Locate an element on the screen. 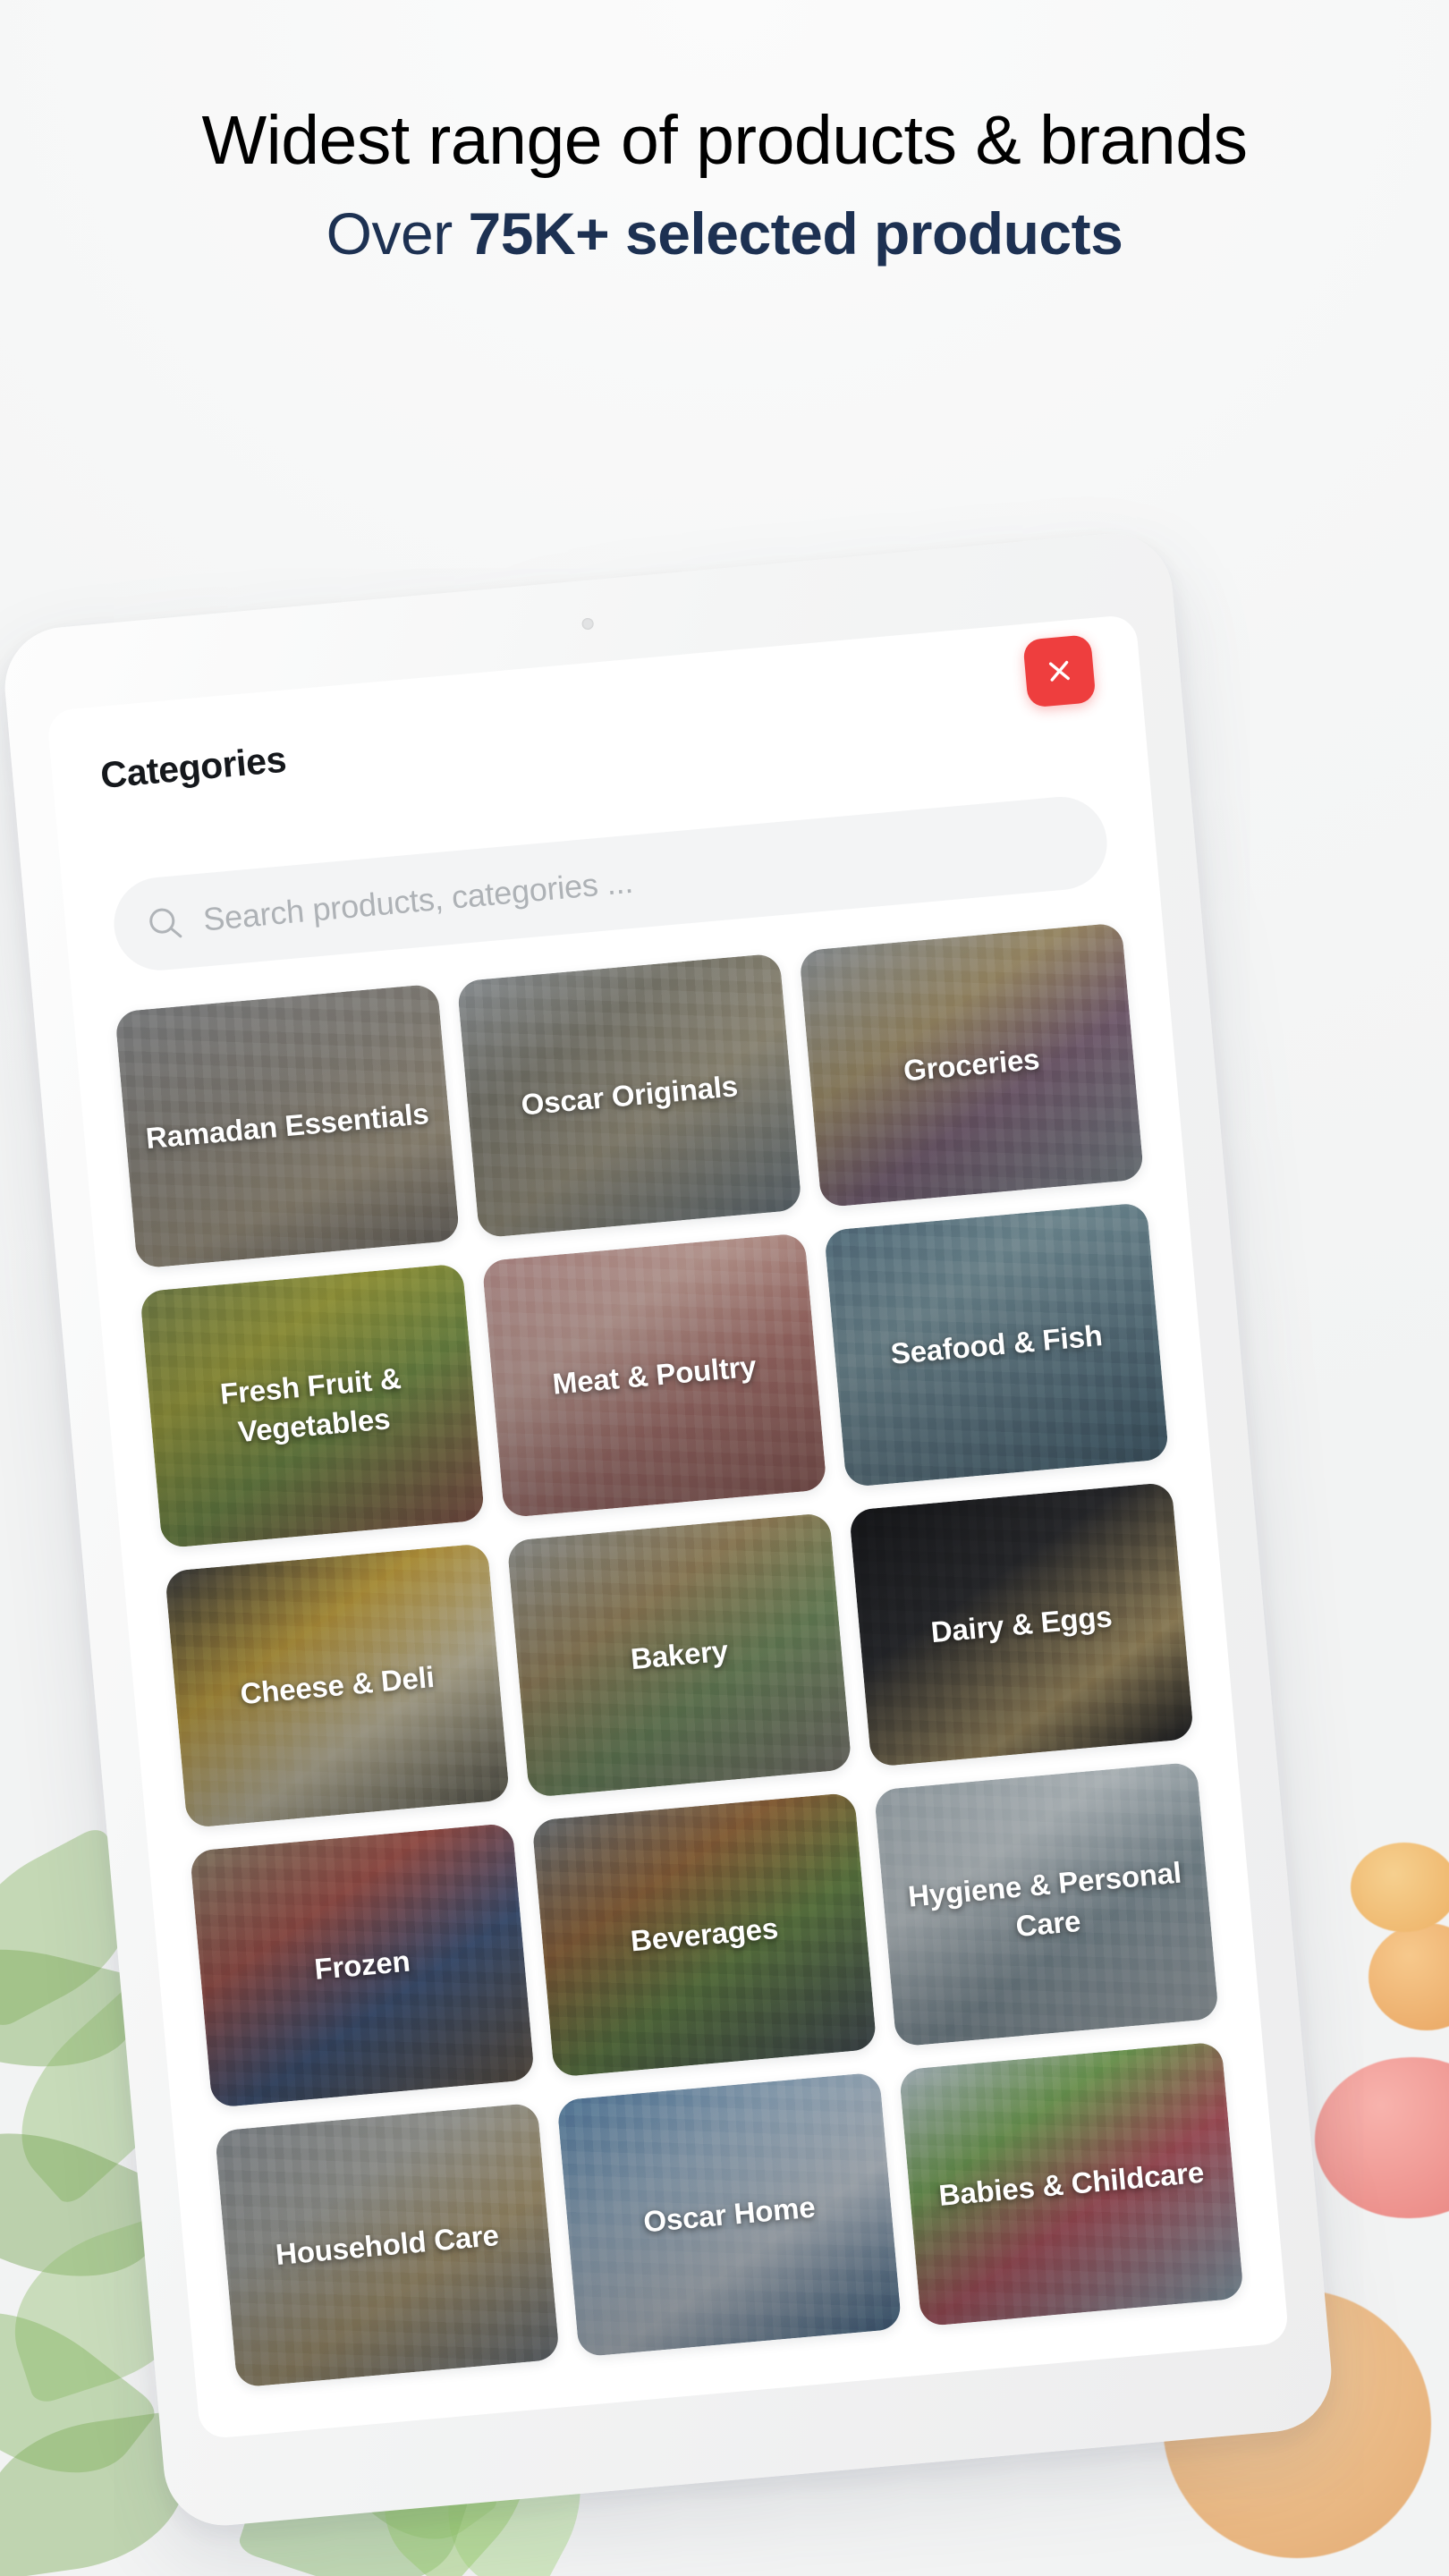 The width and height of the screenshot is (1449, 2576). panel-title: Categories is located at coordinates (193, 767).